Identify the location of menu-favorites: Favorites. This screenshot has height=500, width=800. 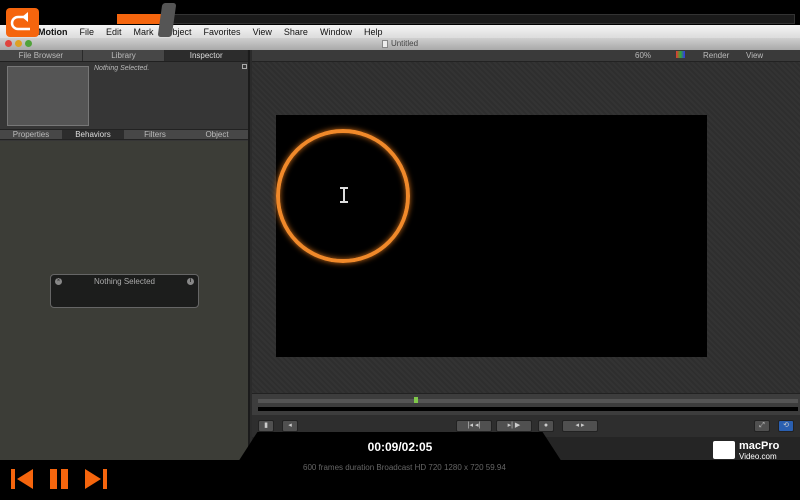
(222, 32).